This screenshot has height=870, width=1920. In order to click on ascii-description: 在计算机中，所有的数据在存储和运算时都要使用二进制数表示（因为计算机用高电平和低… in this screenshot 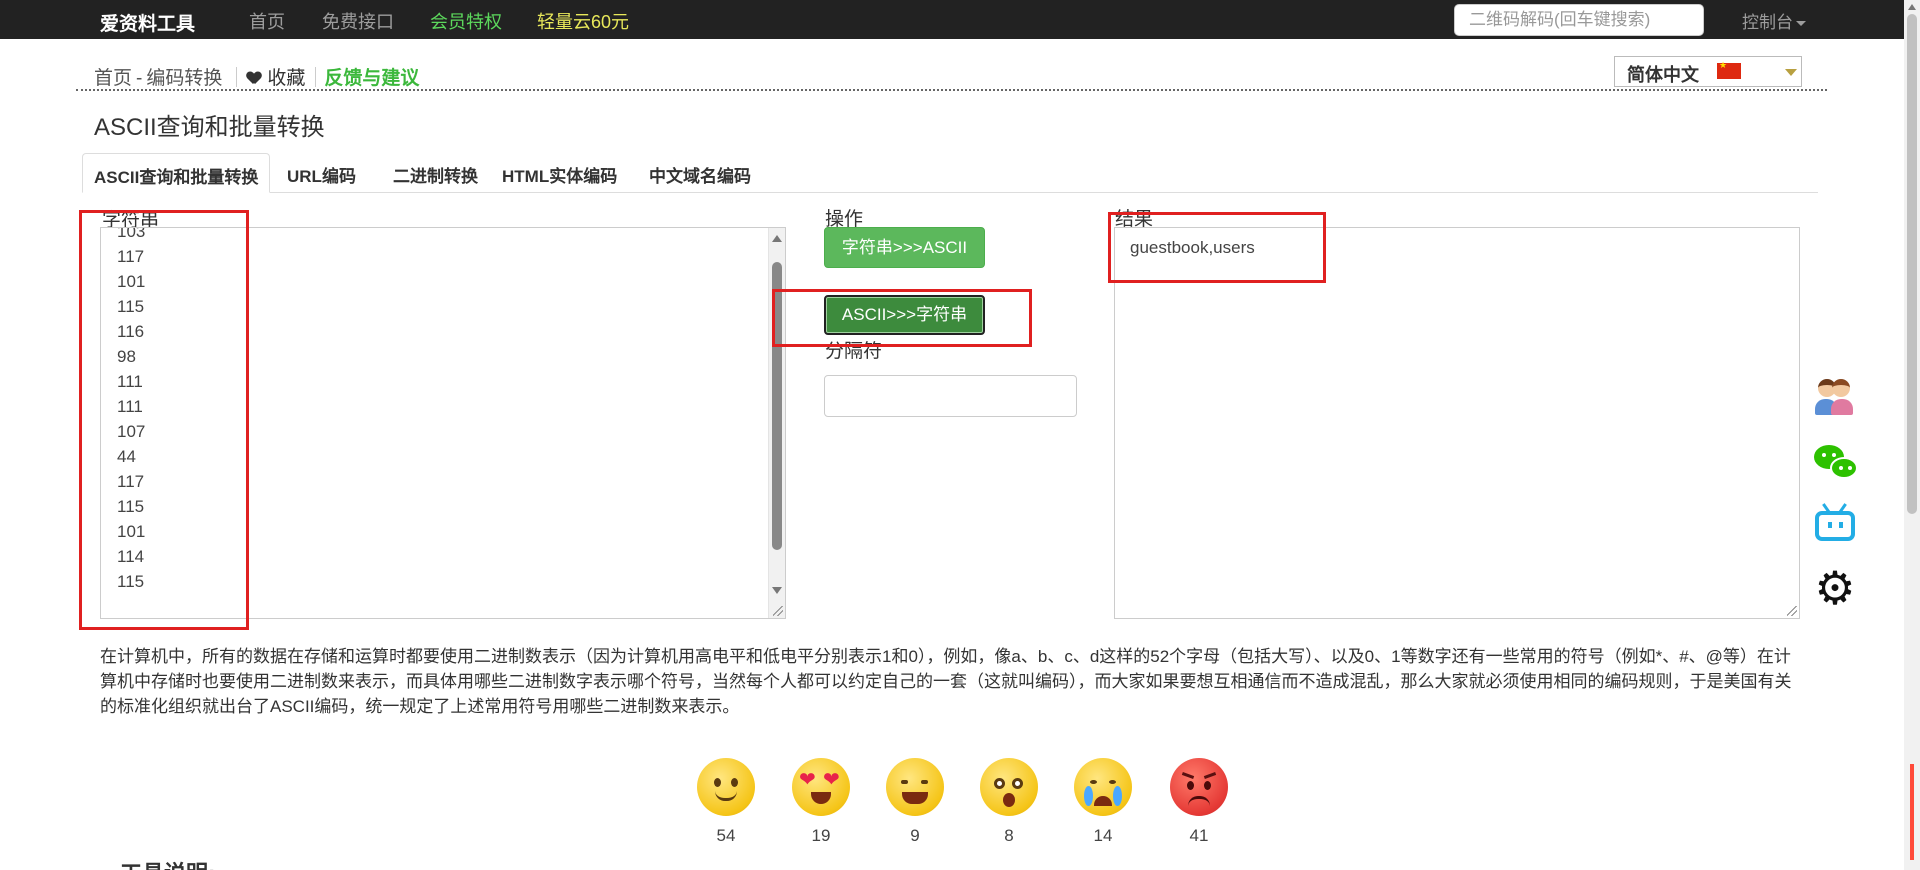, I will do `click(946, 681)`.